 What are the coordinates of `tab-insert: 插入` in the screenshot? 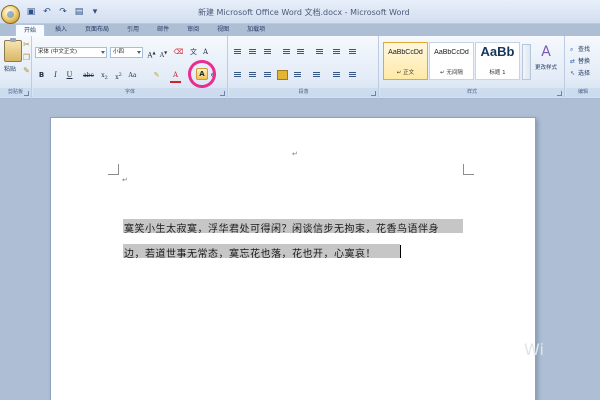 It's located at (61, 30).